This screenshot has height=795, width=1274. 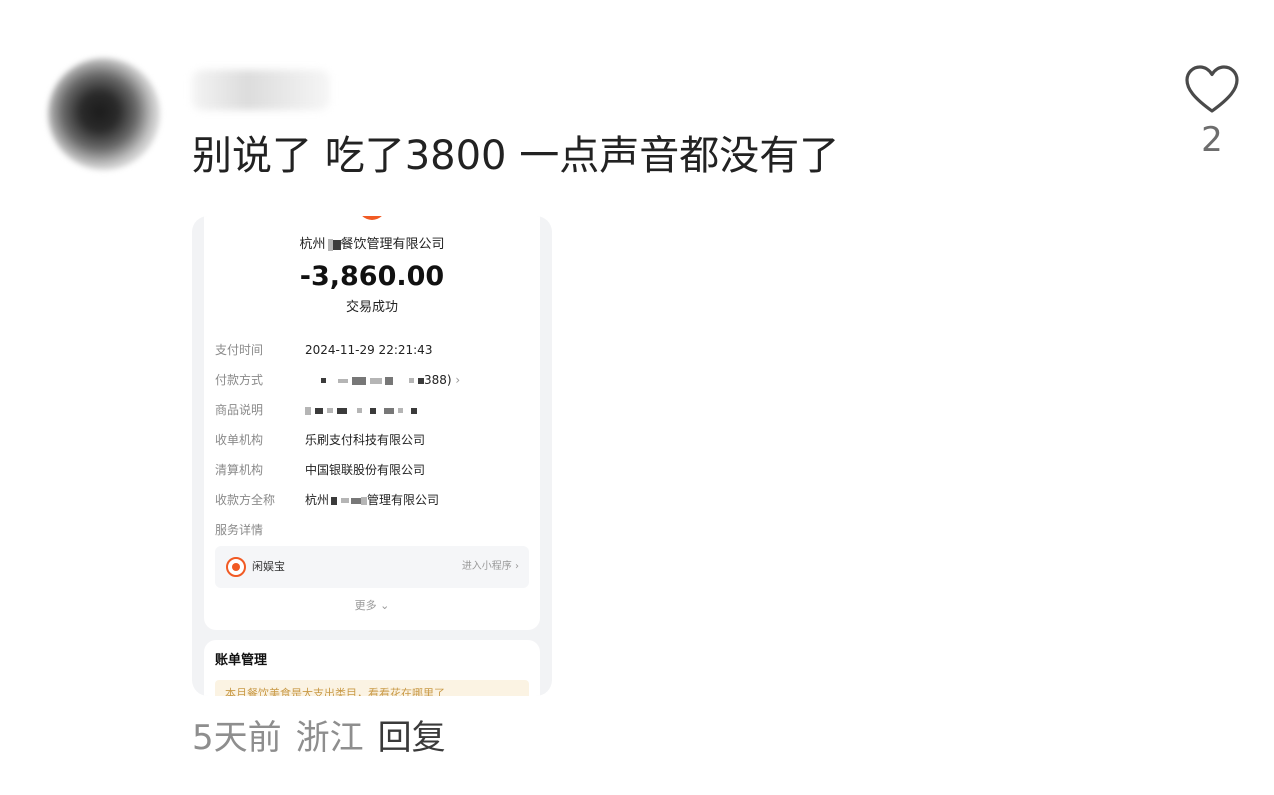 What do you see at coordinates (369, 350) in the screenshot?
I see `row-value: 2024-11-29 22:21:43` at bounding box center [369, 350].